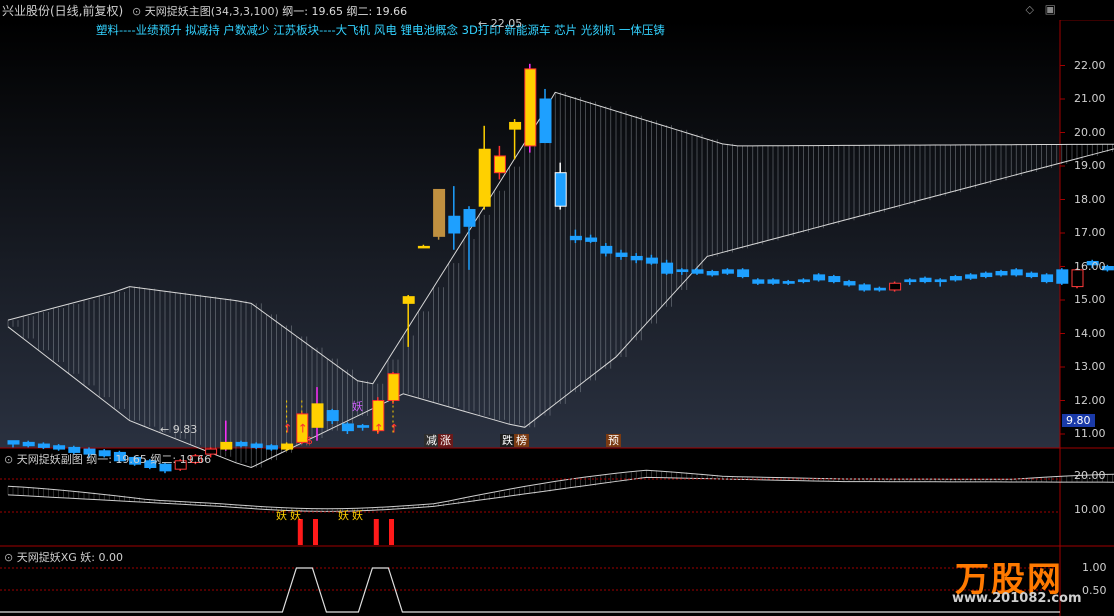  Describe the element at coordinates (177, 11) in the screenshot. I see `main-indicator-name: 天网捉妖主图` at that location.